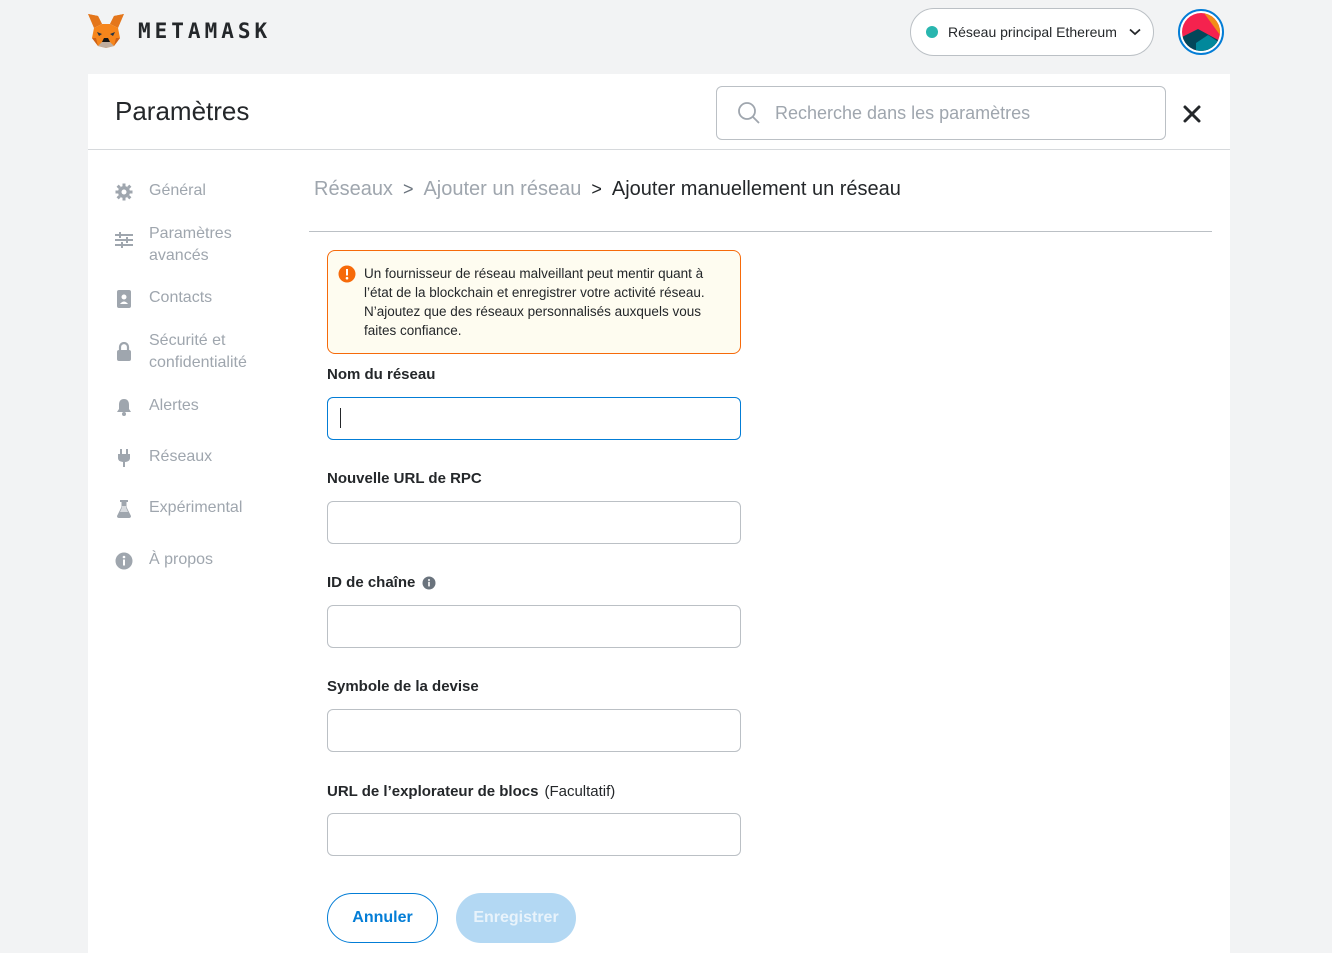 The height and width of the screenshot is (953, 1332). Describe the element at coordinates (196, 507) in the screenshot. I see `sidebar-item-label: Expérimental` at that location.